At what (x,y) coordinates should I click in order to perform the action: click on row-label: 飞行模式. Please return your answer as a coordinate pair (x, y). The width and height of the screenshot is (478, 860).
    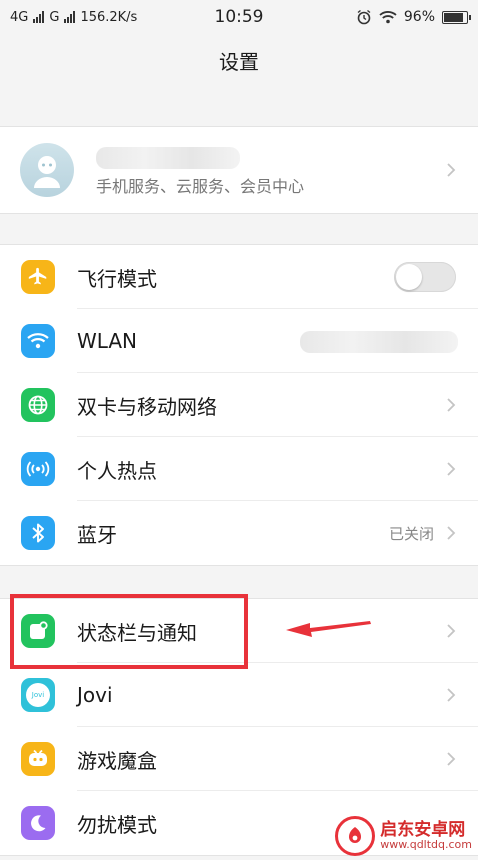
    Looking at the image, I should click on (117, 278).